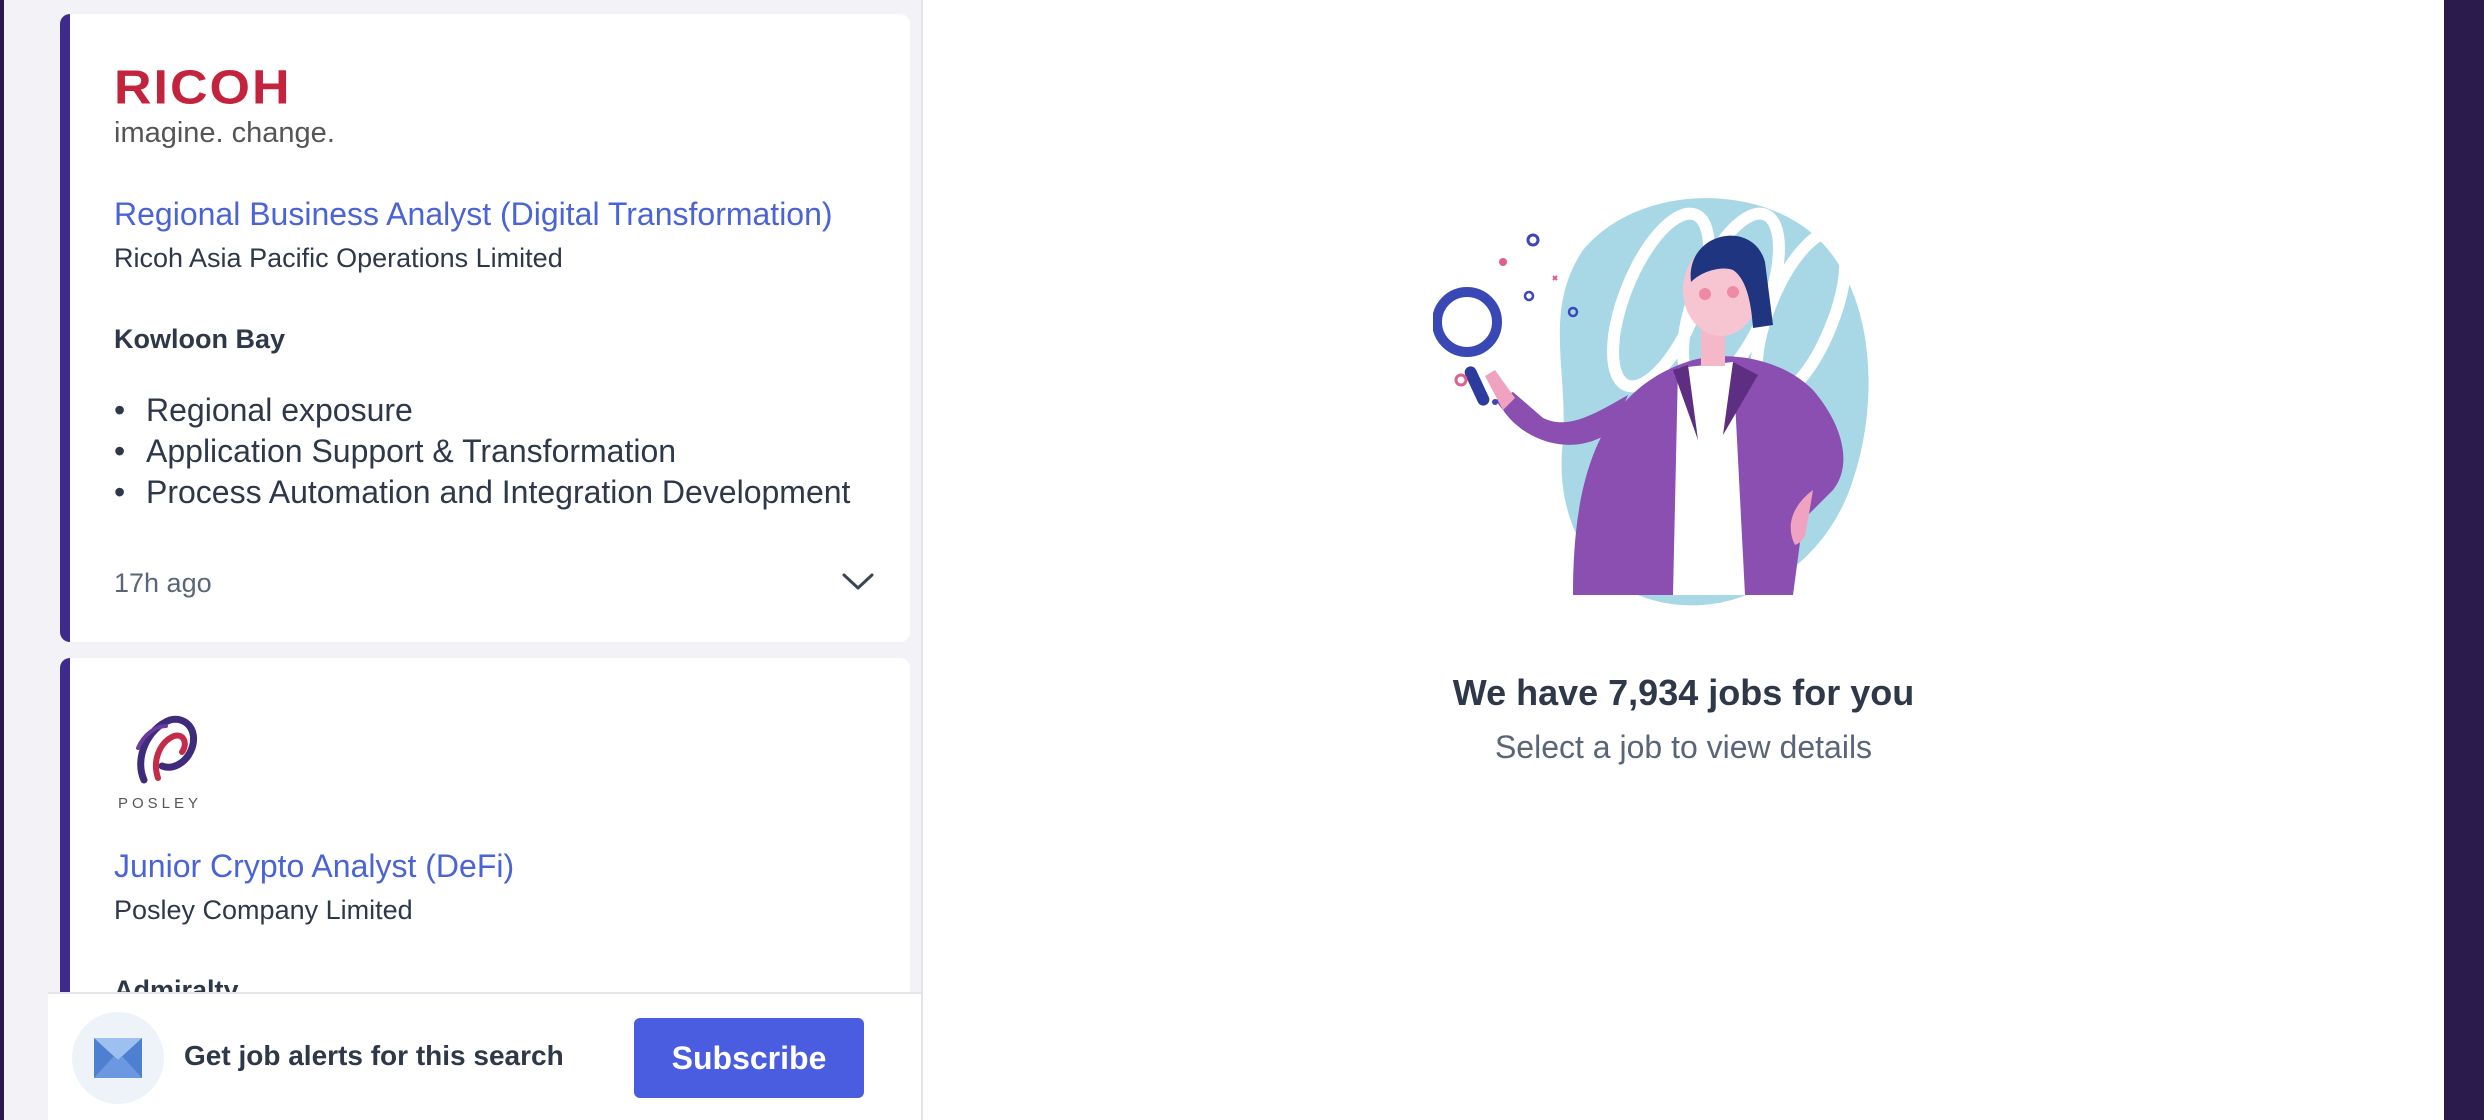  What do you see at coordinates (1651, 402) in the screenshot?
I see `job-search-illustration` at bounding box center [1651, 402].